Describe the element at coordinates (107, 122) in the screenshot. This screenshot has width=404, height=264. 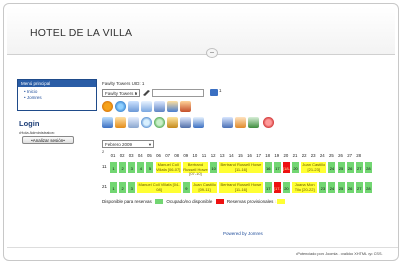
I see `booking-icon` at that location.